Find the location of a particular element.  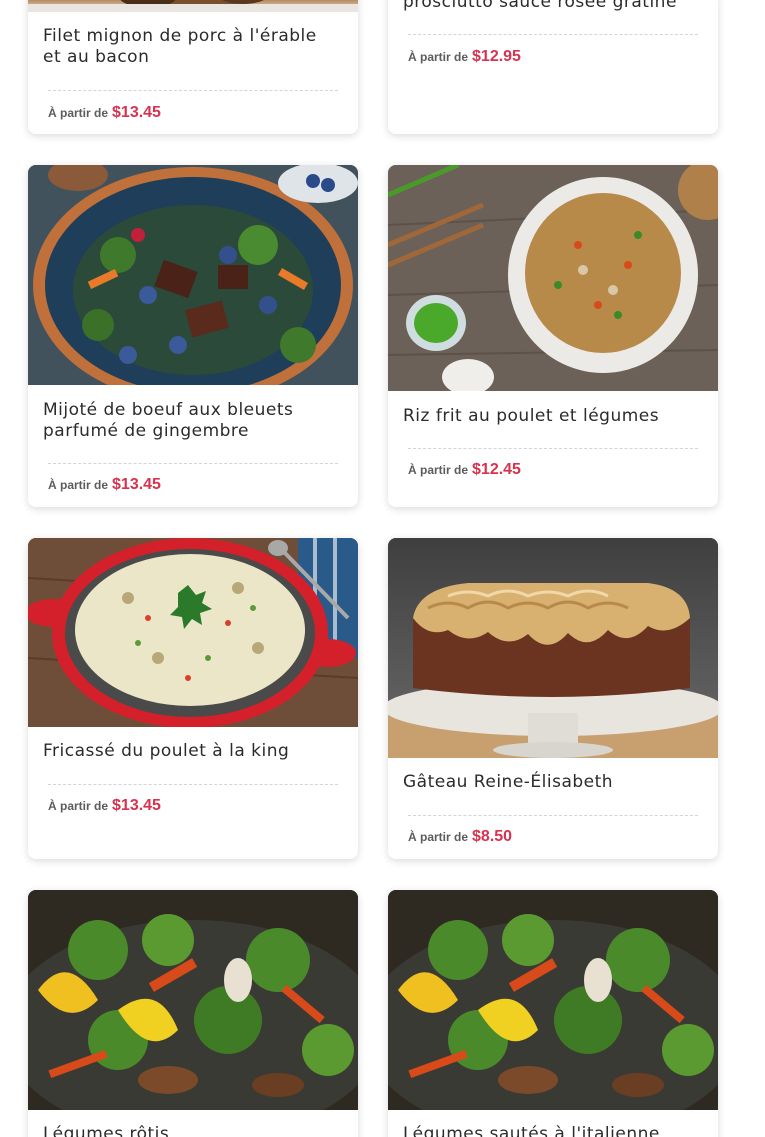

dish-name: Fricassé du poulet à la king is located at coordinates (166, 751).